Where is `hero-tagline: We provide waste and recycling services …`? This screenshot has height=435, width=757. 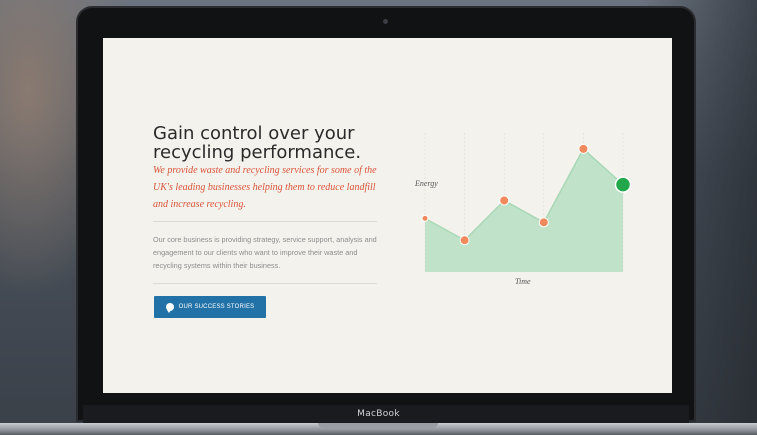
hero-tagline: We provide waste and recycling services … is located at coordinates (265, 187).